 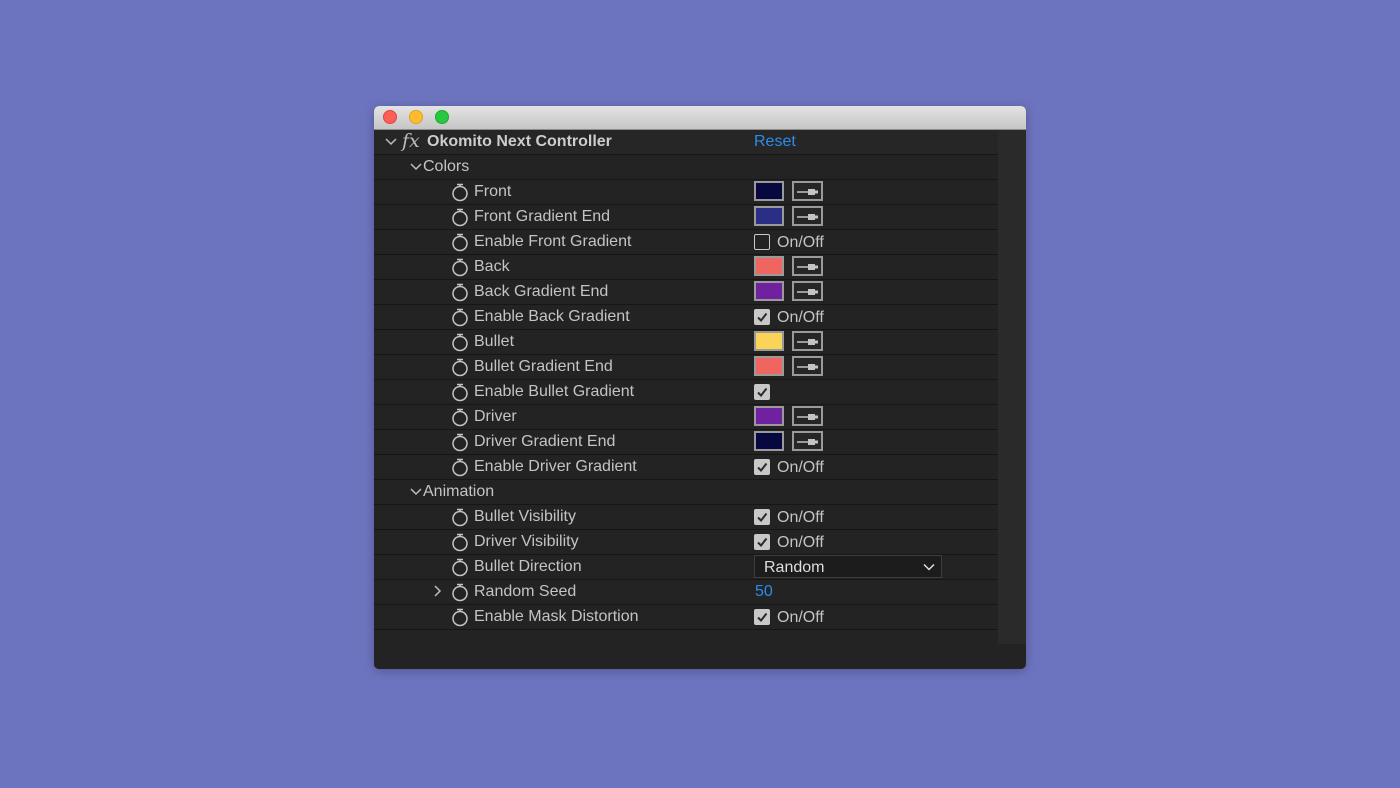 I want to click on param-row-enable-driver-gradient: Enable Driver Gradient On/Off, so click(x=686, y=467).